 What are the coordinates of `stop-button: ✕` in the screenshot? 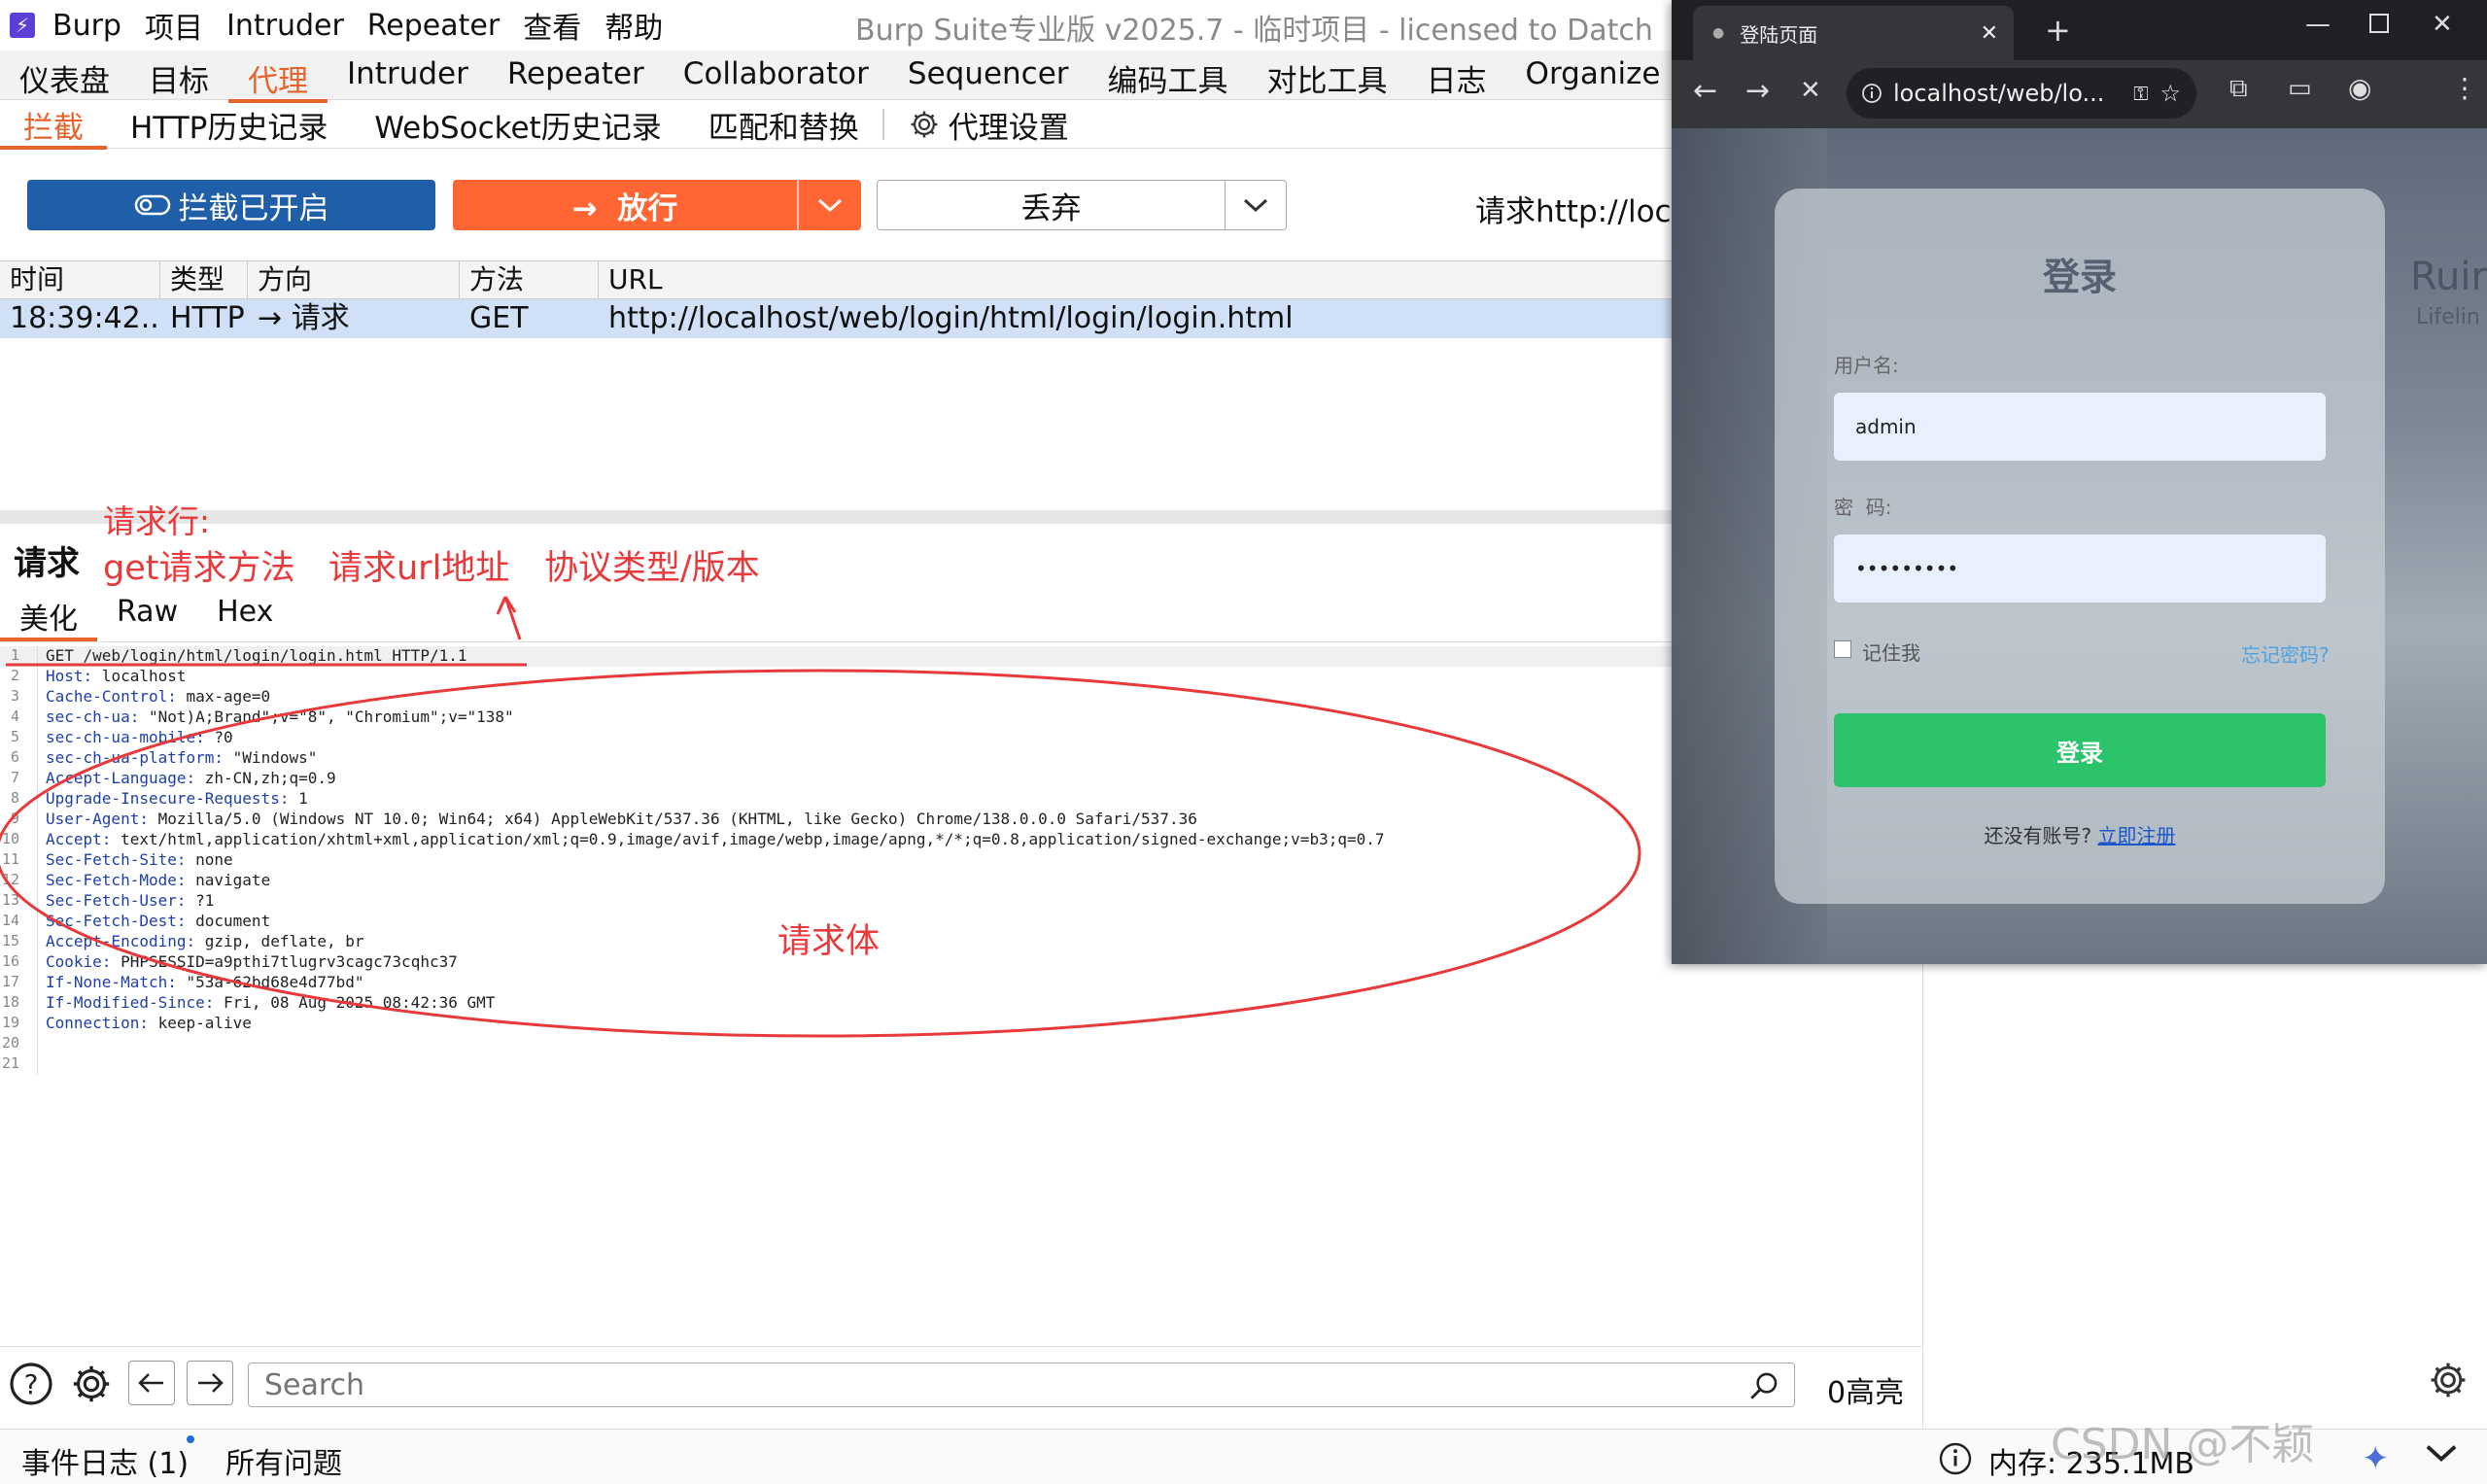 It's located at (1811, 90).